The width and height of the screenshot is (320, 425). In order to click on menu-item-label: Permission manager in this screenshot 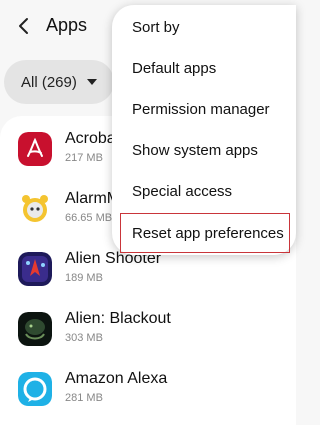, I will do `click(201, 109)`.